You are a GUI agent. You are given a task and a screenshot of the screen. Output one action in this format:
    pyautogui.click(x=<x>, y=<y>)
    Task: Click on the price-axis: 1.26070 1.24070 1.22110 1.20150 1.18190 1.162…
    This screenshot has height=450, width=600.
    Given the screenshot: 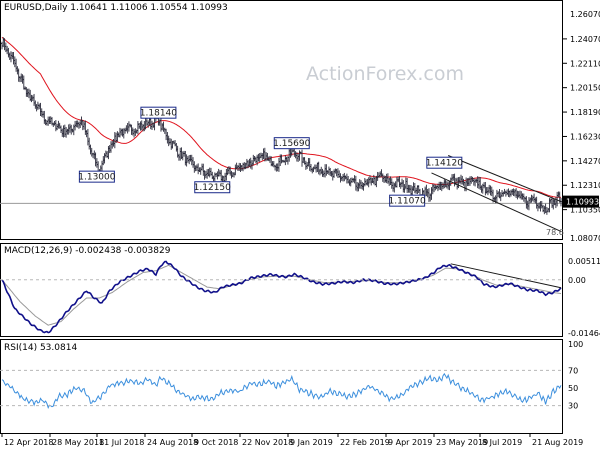 What is the action you would take?
    pyautogui.click(x=573, y=126)
    